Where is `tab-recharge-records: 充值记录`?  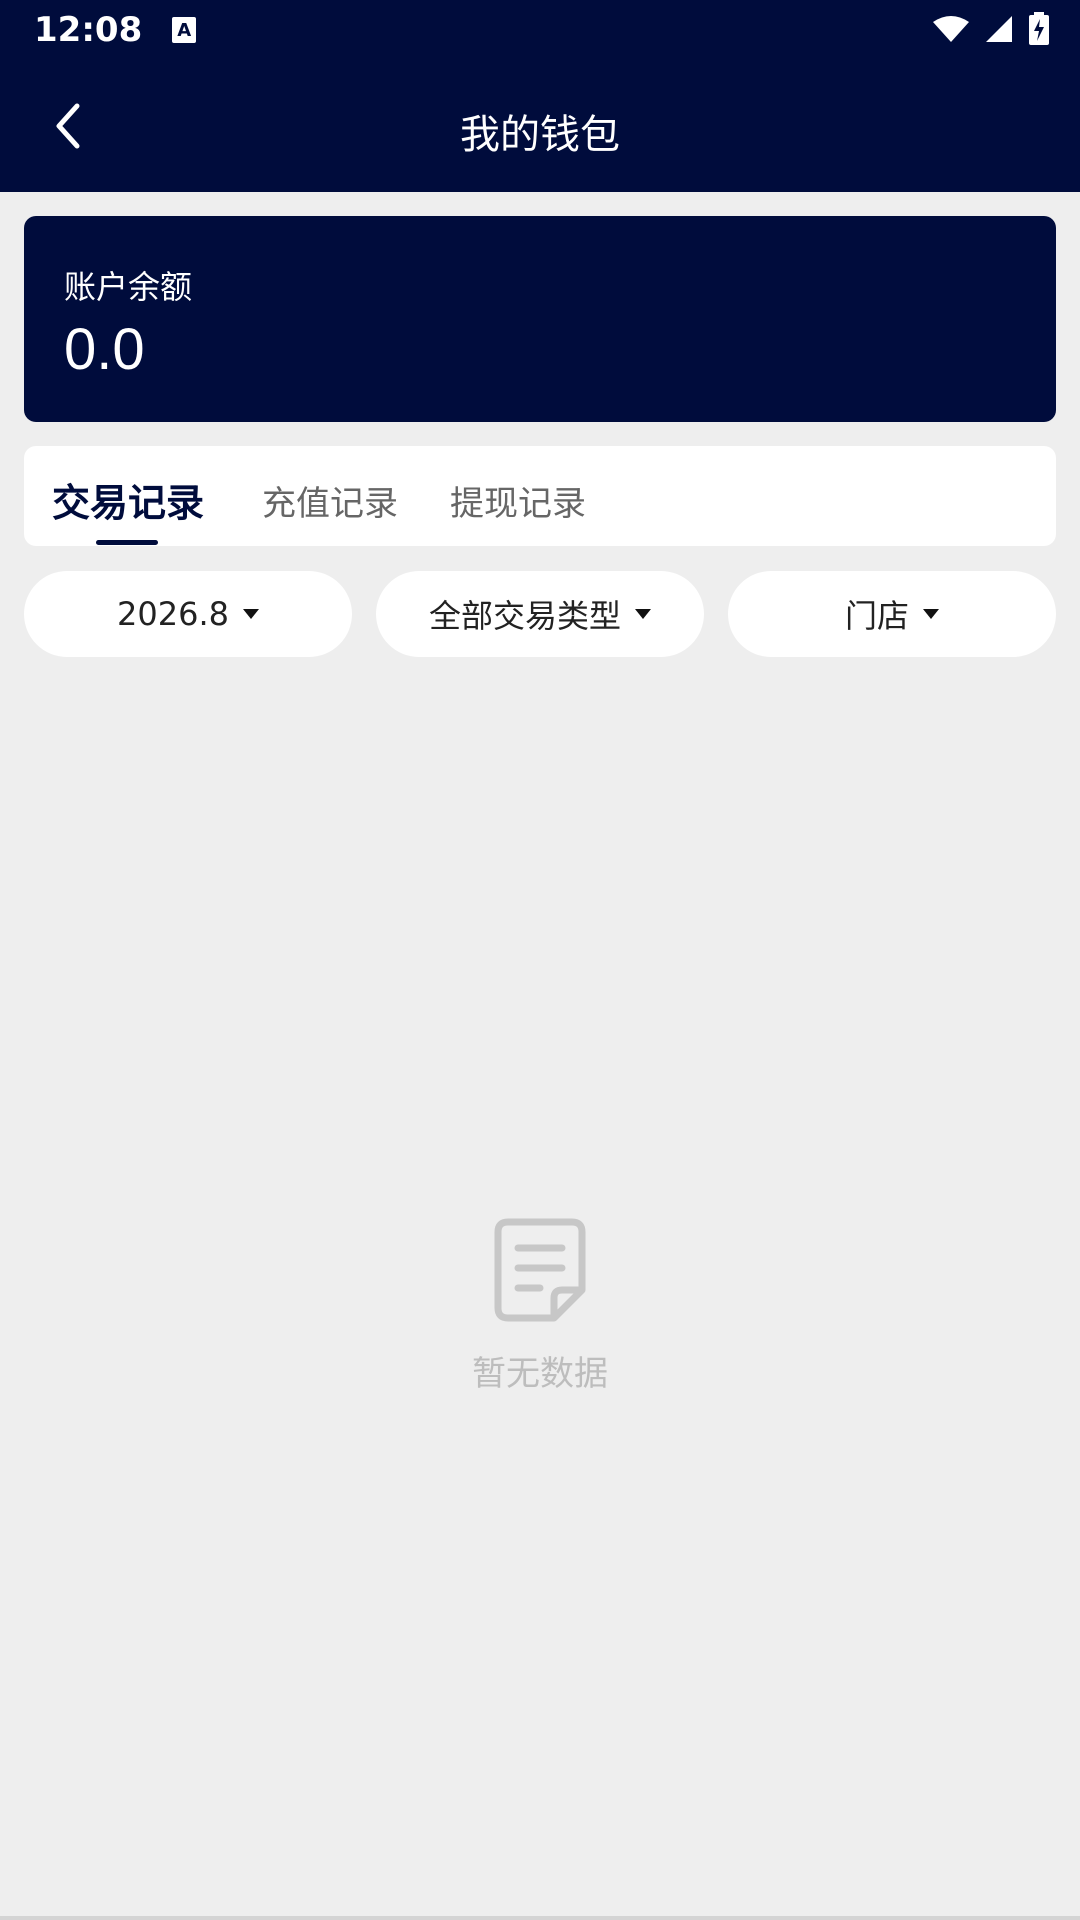 tab-recharge-records: 充值记录 is located at coordinates (330, 500).